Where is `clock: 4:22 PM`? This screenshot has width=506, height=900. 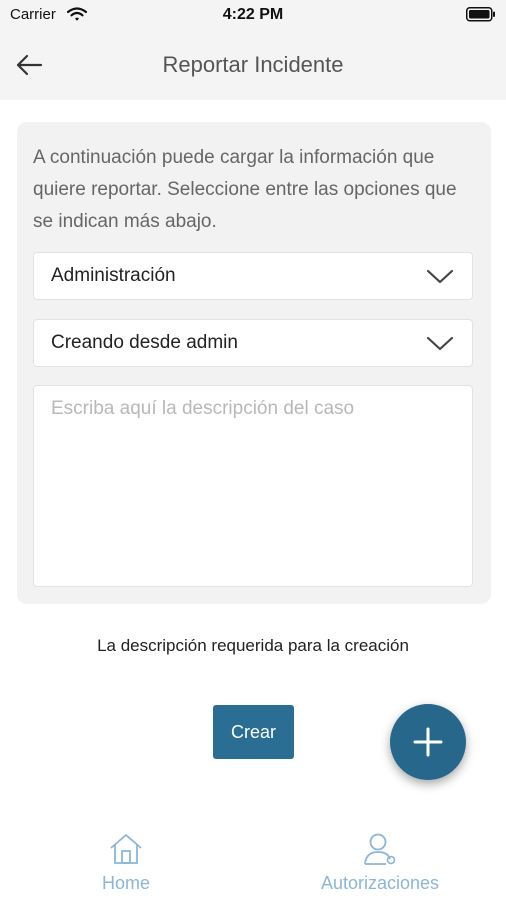
clock: 4:22 PM is located at coordinates (253, 14).